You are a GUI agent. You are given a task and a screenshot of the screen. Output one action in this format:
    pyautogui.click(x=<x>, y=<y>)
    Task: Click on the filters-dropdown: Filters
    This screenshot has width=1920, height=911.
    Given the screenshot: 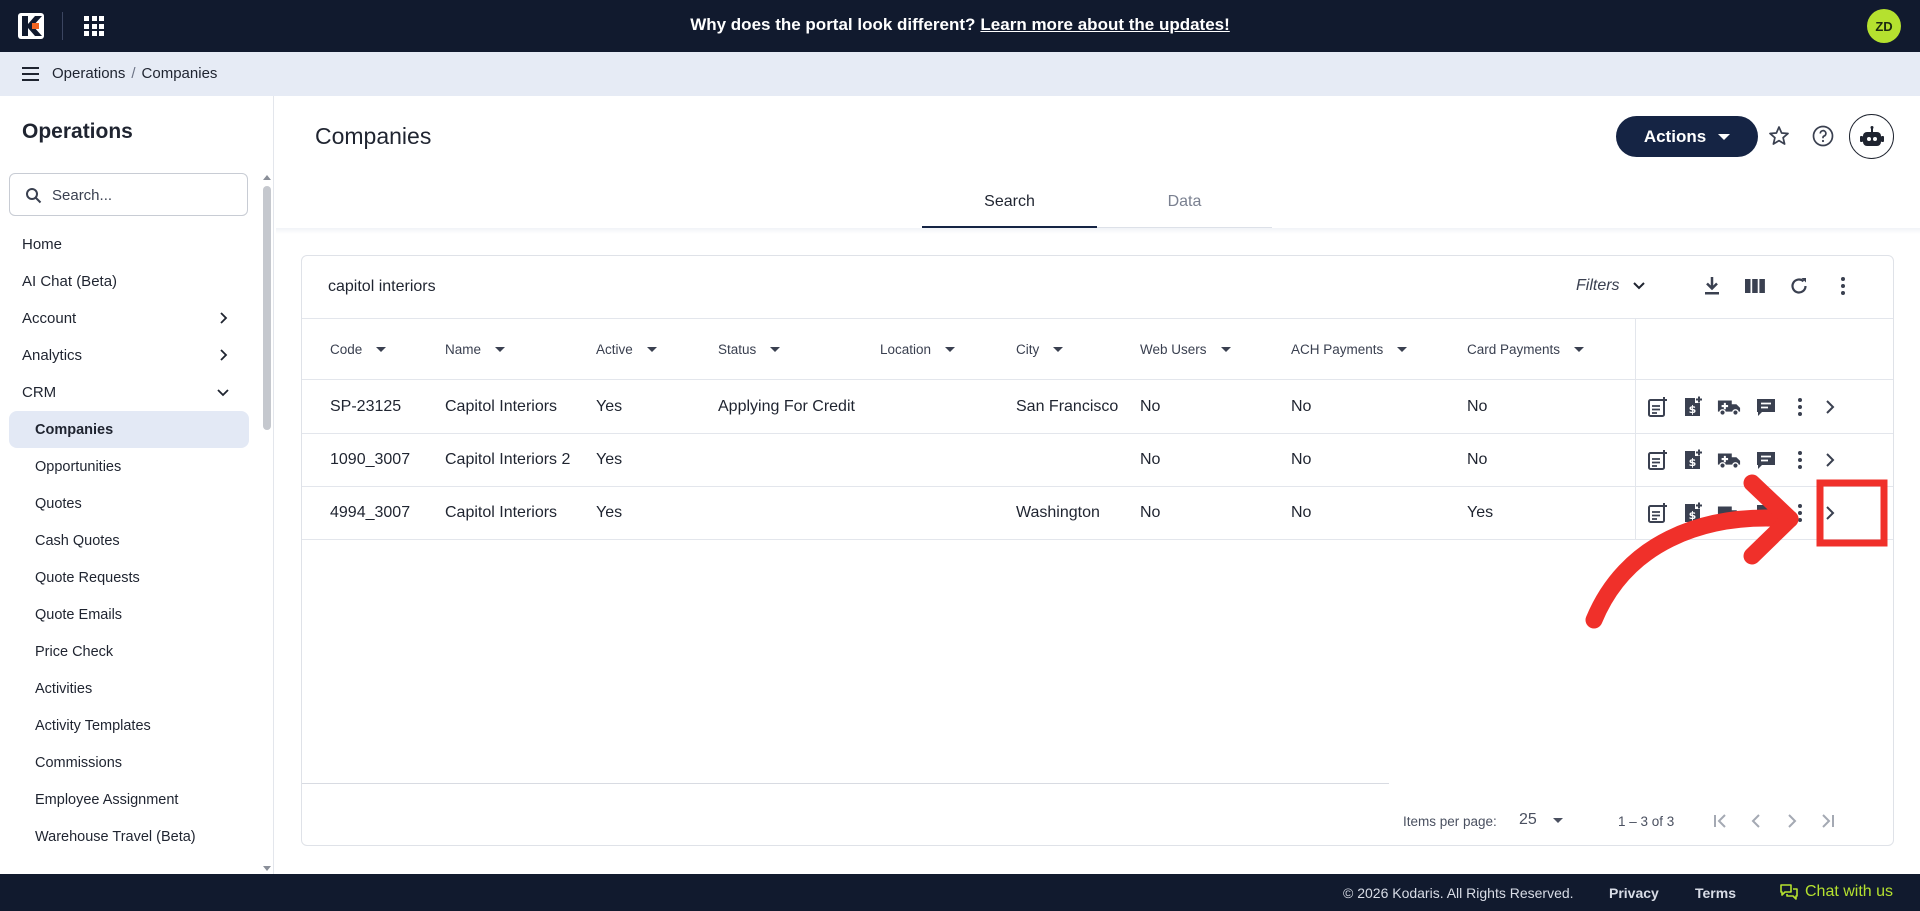 What is the action you would take?
    pyautogui.click(x=1611, y=286)
    